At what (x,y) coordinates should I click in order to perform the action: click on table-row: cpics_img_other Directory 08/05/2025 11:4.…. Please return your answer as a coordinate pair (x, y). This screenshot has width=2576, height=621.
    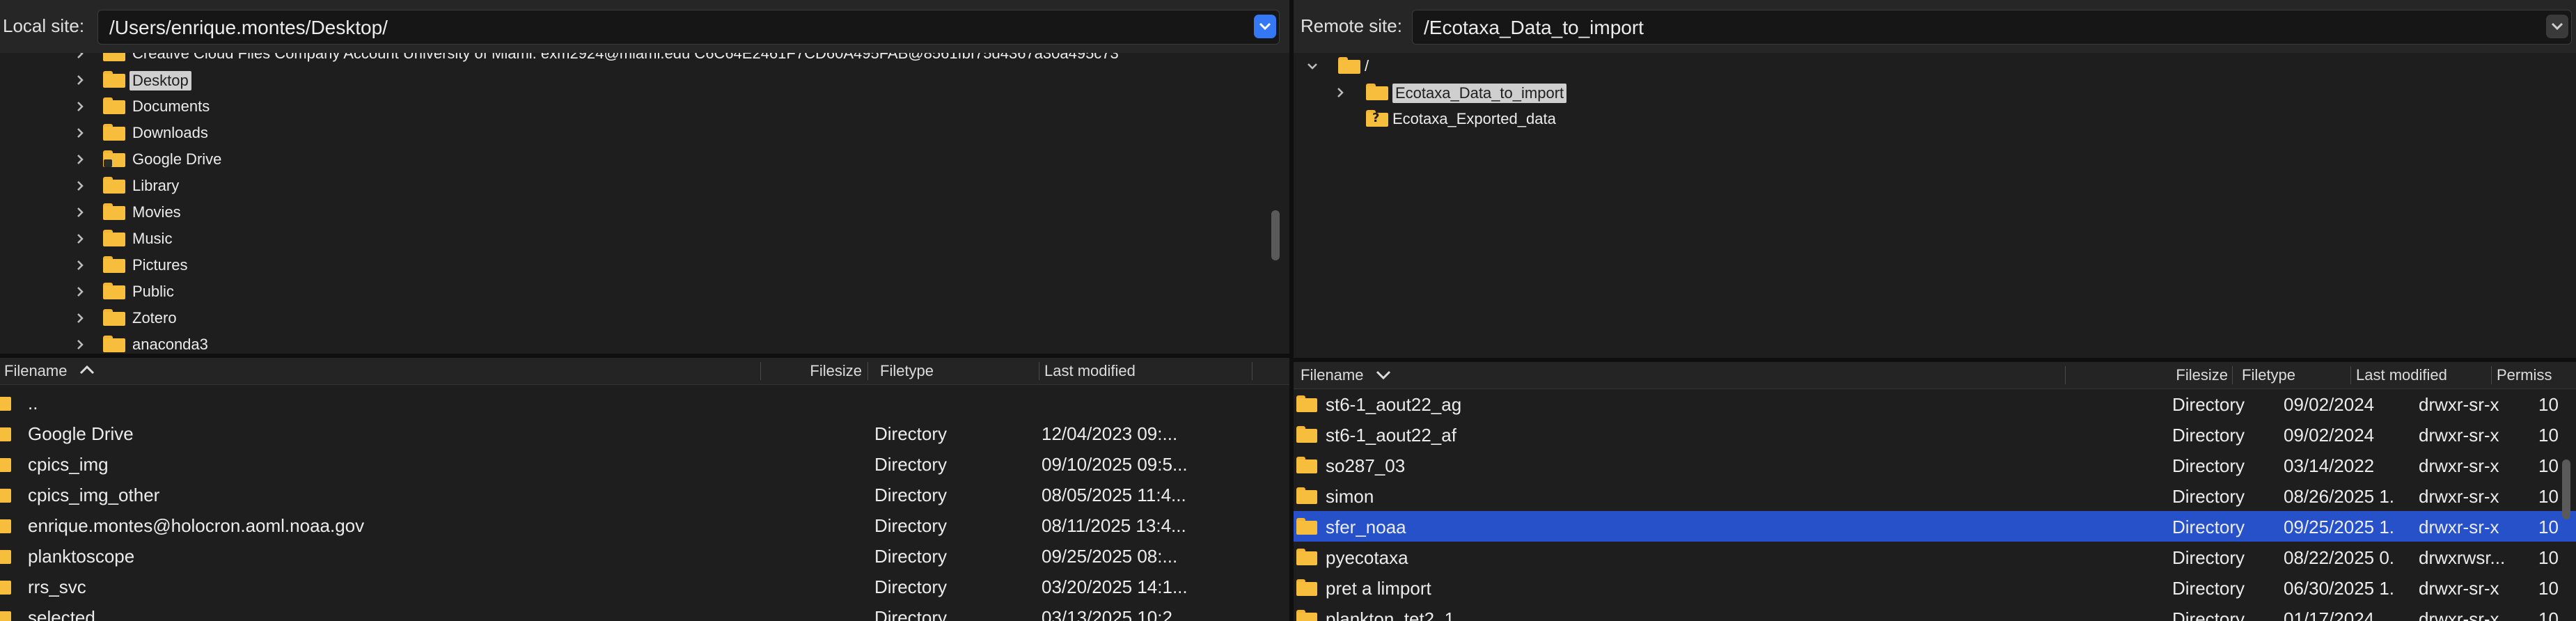
    Looking at the image, I should click on (644, 494).